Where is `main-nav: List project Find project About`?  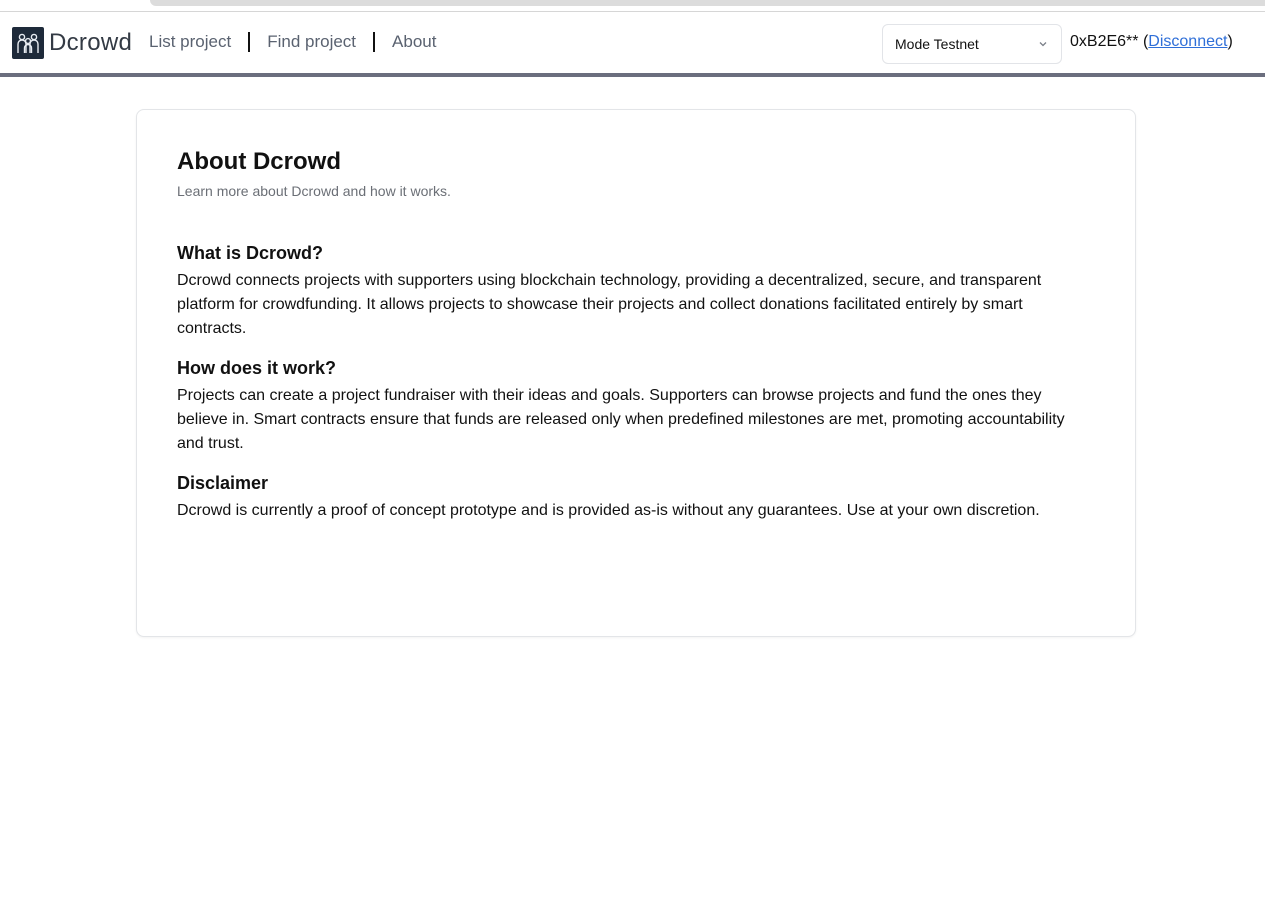 main-nav: List project Find project About is located at coordinates (292, 42).